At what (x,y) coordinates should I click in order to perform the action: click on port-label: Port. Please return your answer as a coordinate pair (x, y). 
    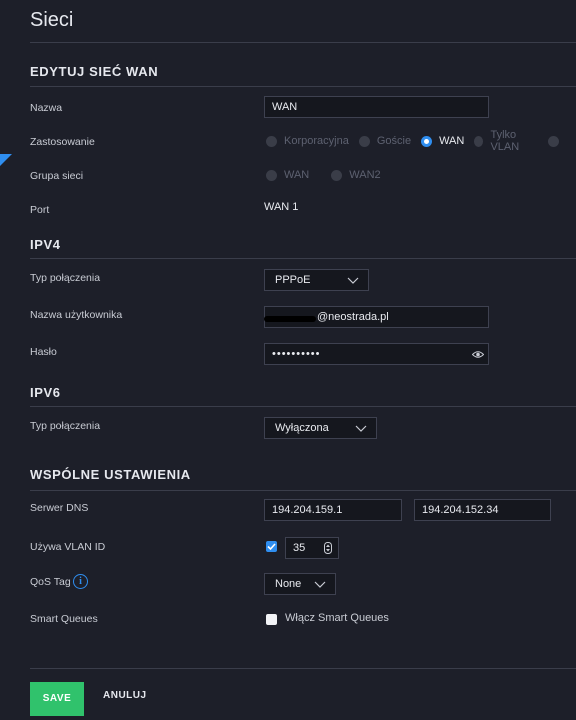
    Looking at the image, I should click on (40, 210).